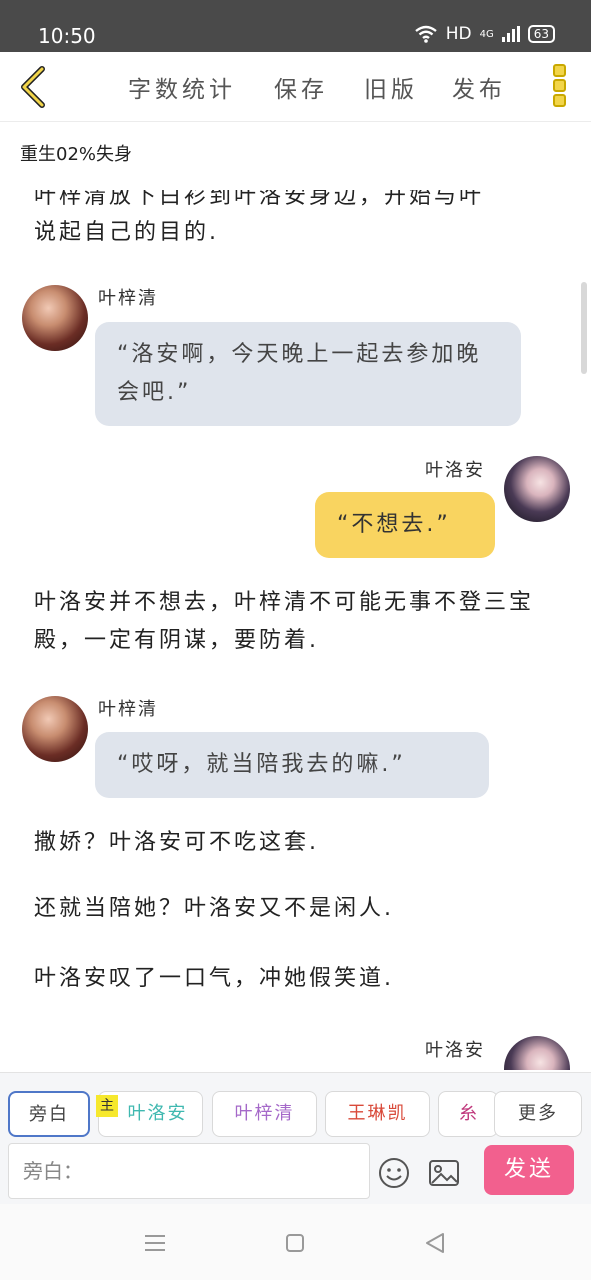 The width and height of the screenshot is (591, 1280). Describe the element at coordinates (425, 34) in the screenshot. I see `wifi-icon` at that location.